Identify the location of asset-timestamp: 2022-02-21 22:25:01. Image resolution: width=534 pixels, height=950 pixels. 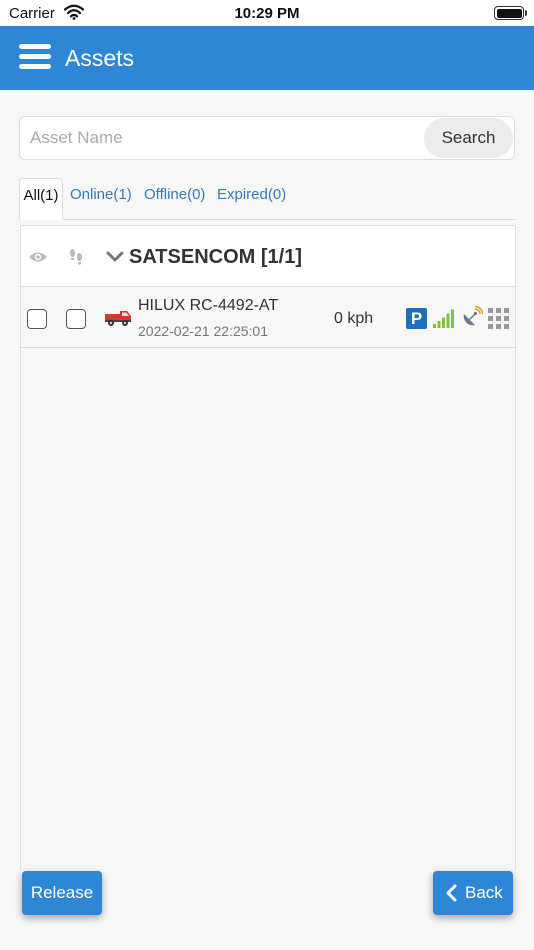
(203, 331).